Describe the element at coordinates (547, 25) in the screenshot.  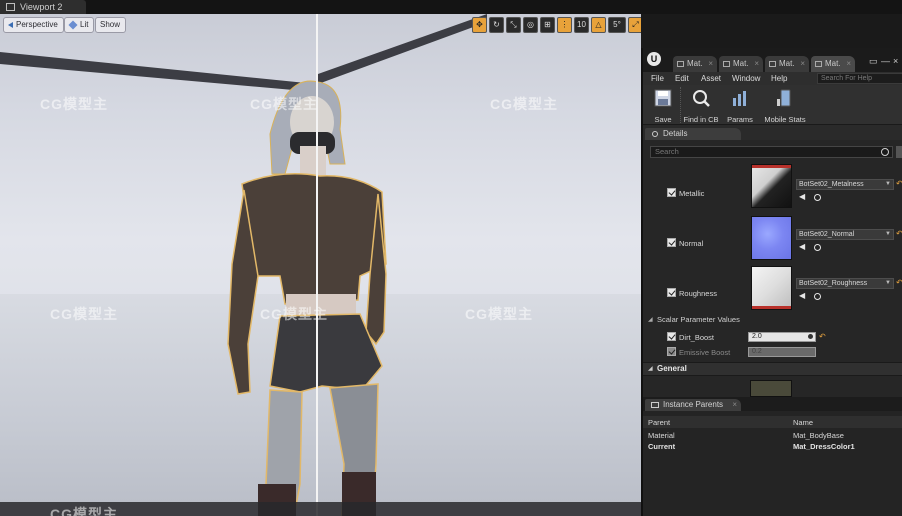
I see `surface-snap-icon: ⊞` at that location.